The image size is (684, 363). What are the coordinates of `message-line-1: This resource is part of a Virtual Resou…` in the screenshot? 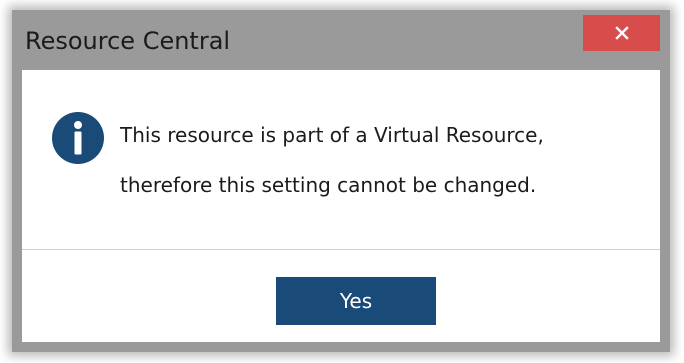 It's located at (332, 135).